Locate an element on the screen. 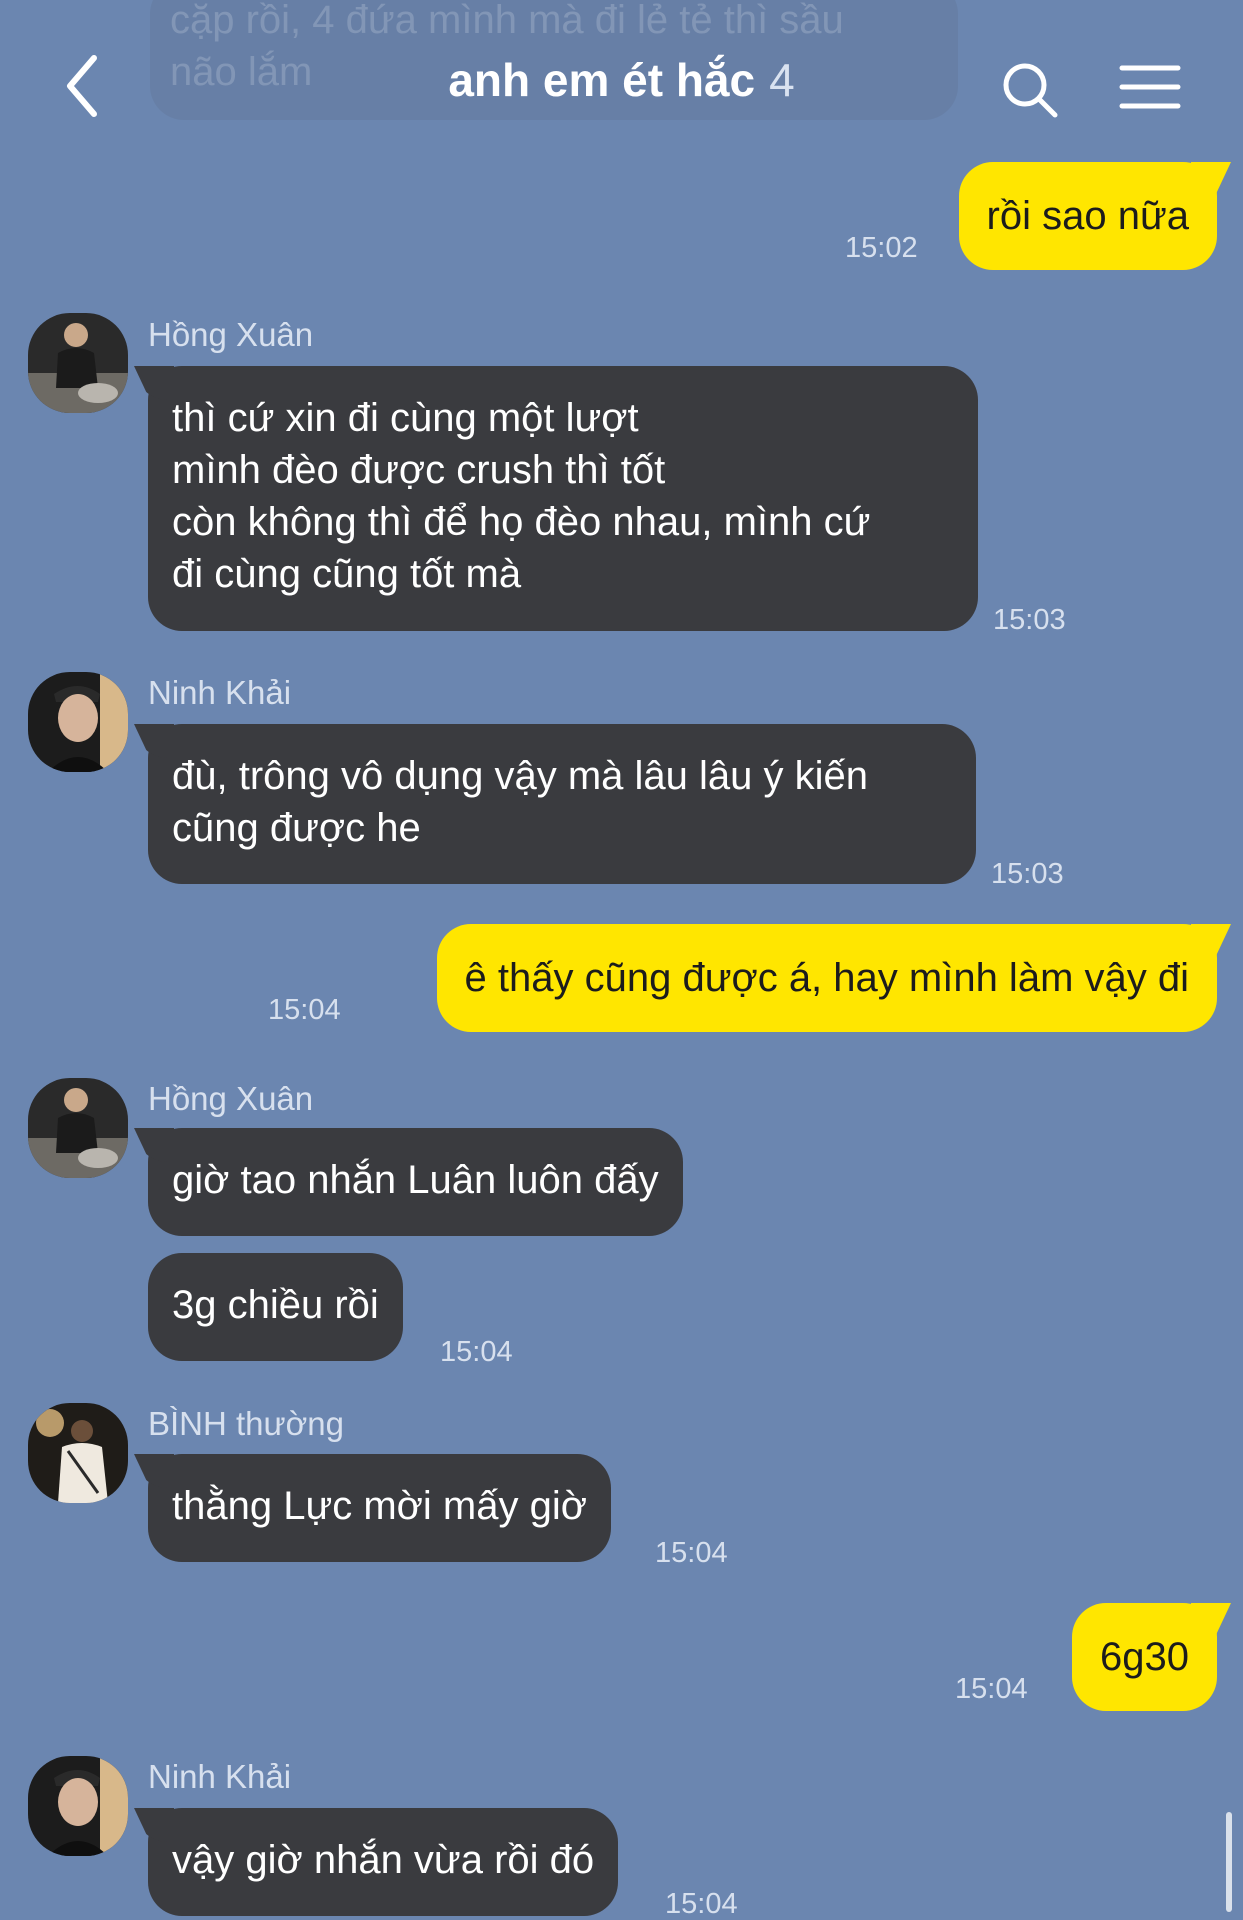 The height and width of the screenshot is (1920, 1243). outgoing-message-bubble: 6g30 is located at coordinates (1144, 1657).